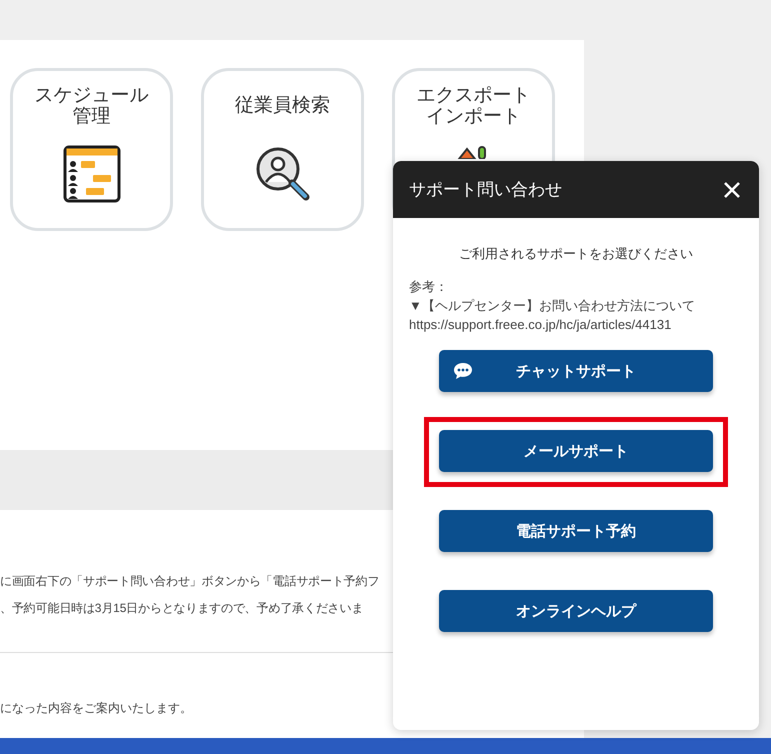 This screenshot has height=754, width=771. What do you see at coordinates (732, 189) in the screenshot?
I see `close-icon` at bounding box center [732, 189].